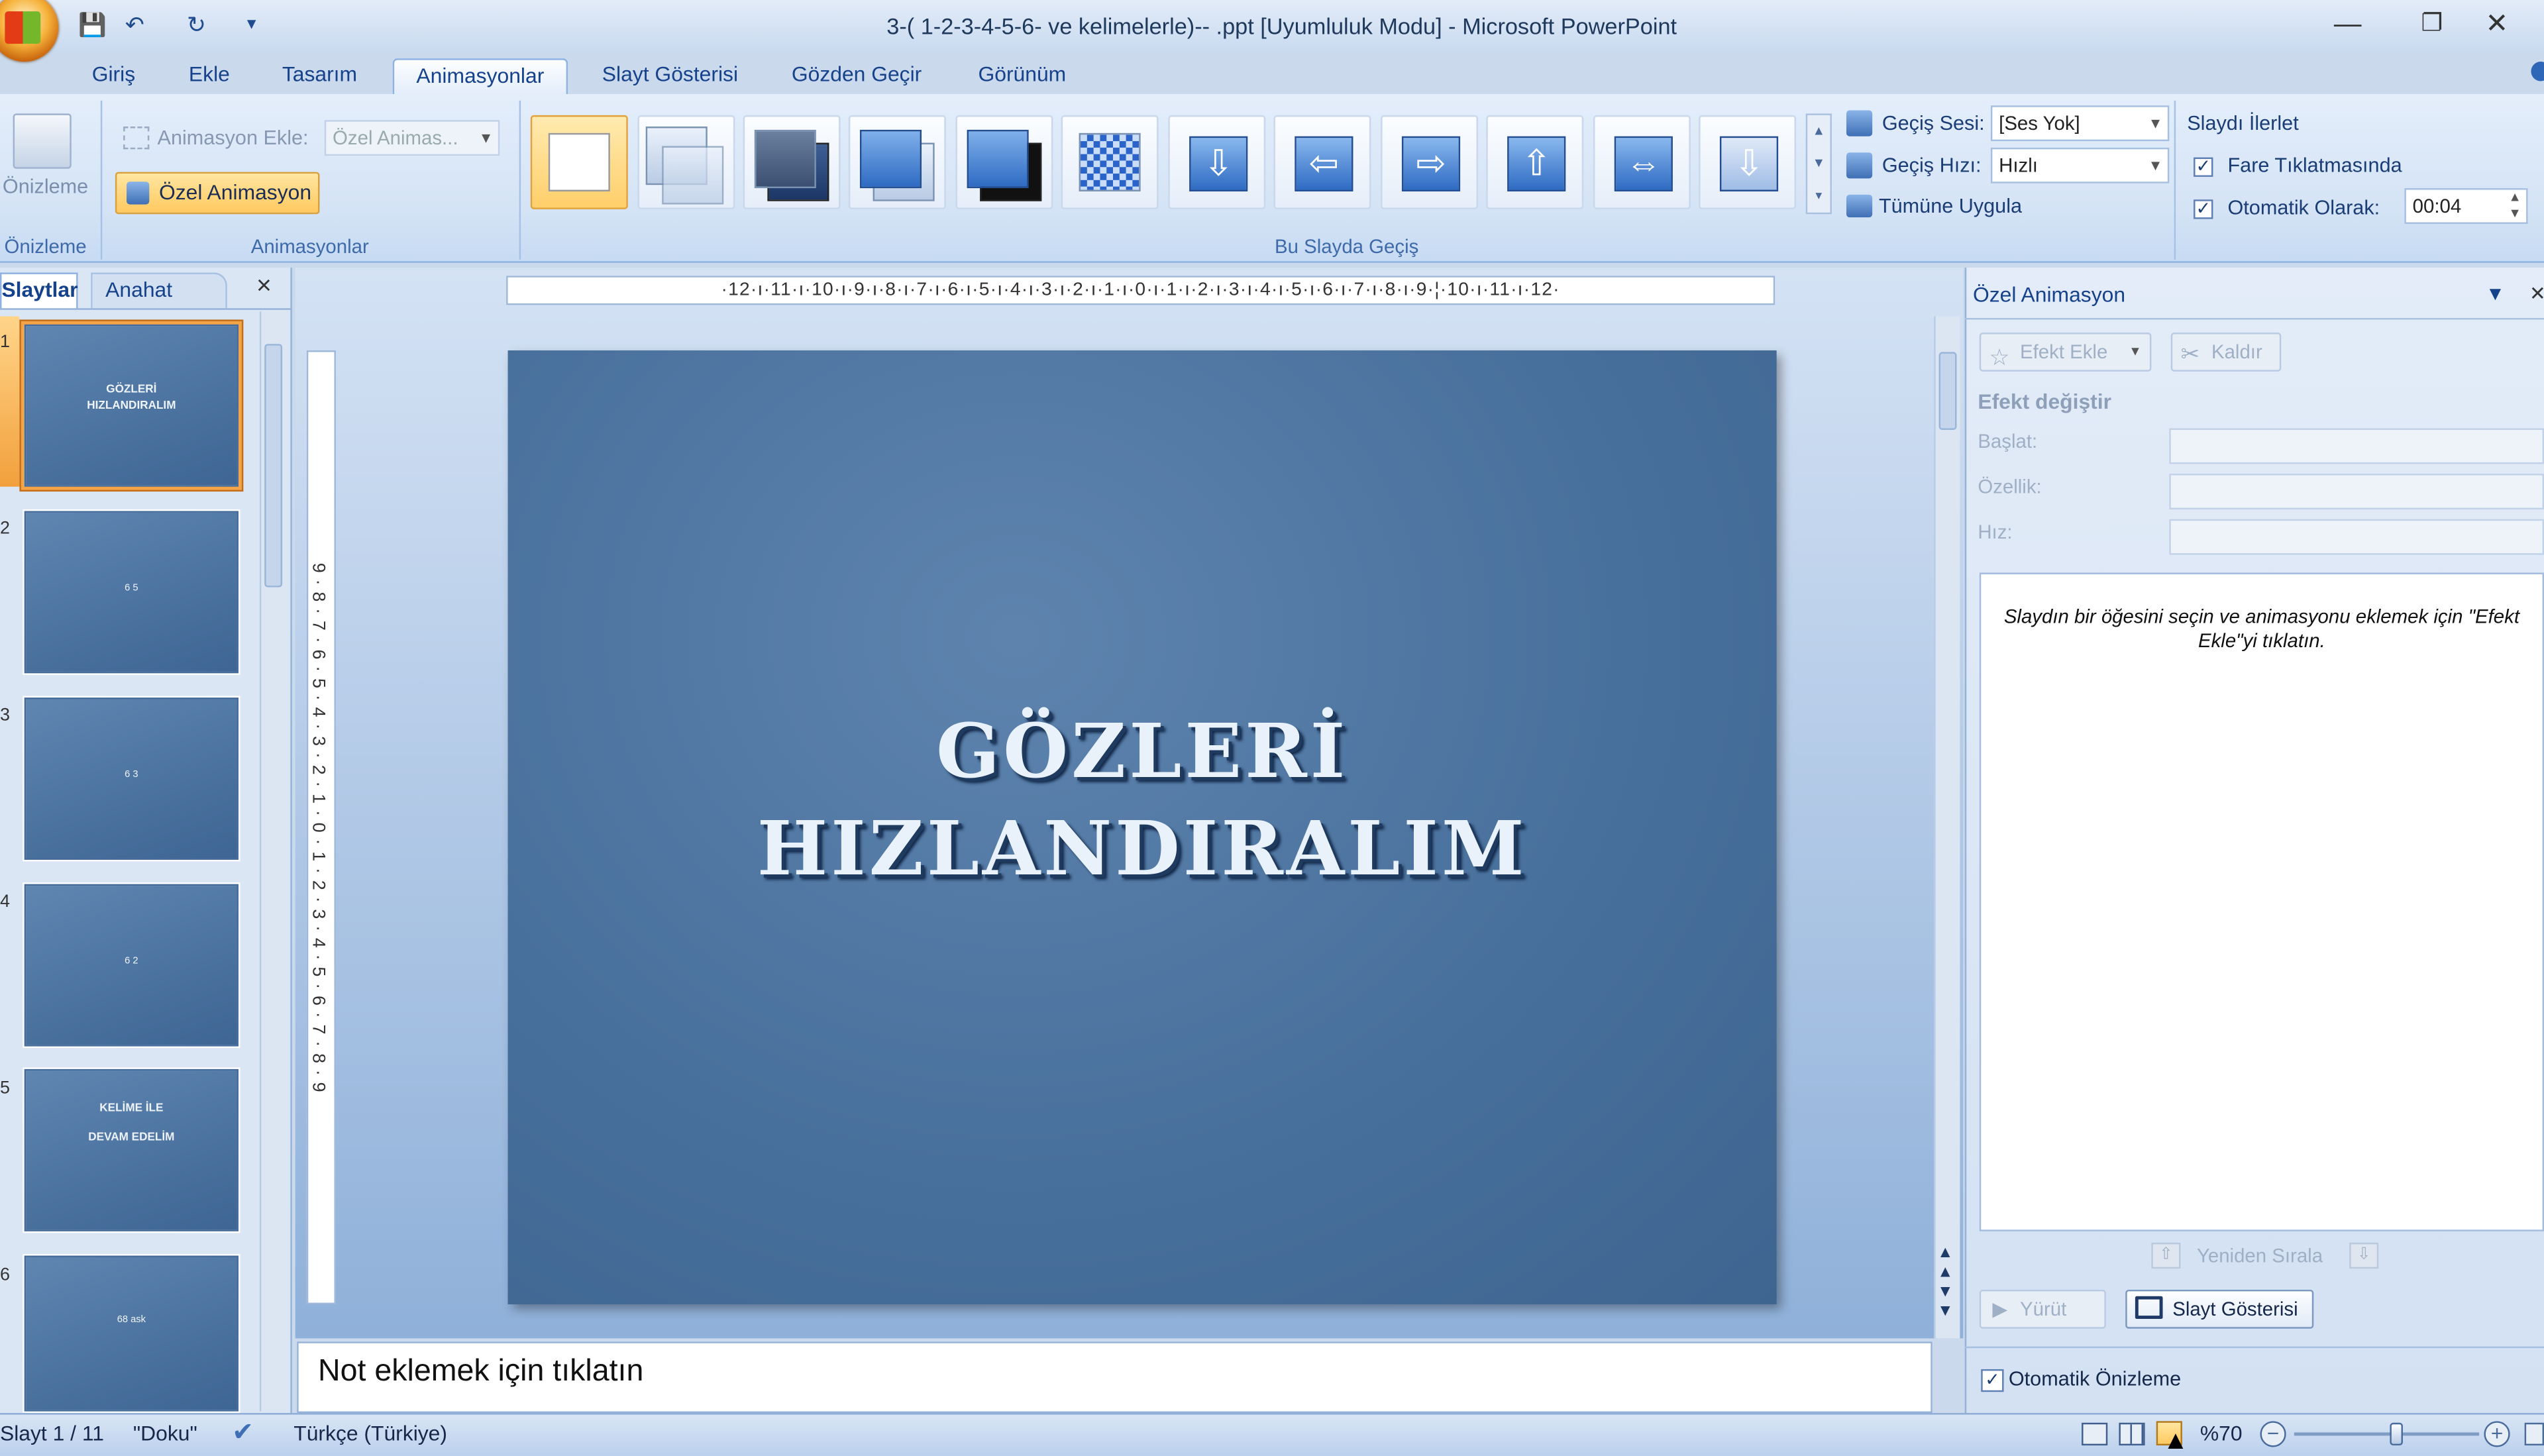 The width and height of the screenshot is (2544, 1456). Describe the element at coordinates (23, 27) in the screenshot. I see `office-logo-icon` at that location.